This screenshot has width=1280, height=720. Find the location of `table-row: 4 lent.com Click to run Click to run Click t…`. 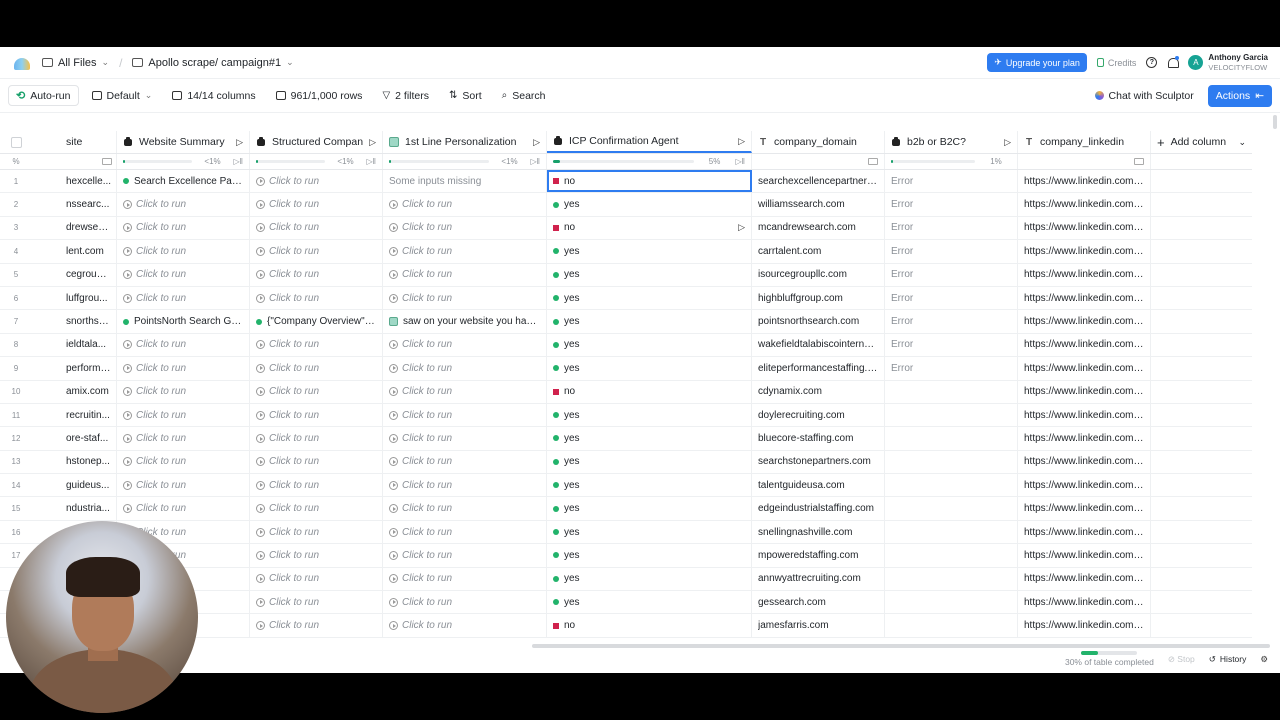

table-row: 4 lent.com Click to run Click to run Click t… is located at coordinates (626, 252).